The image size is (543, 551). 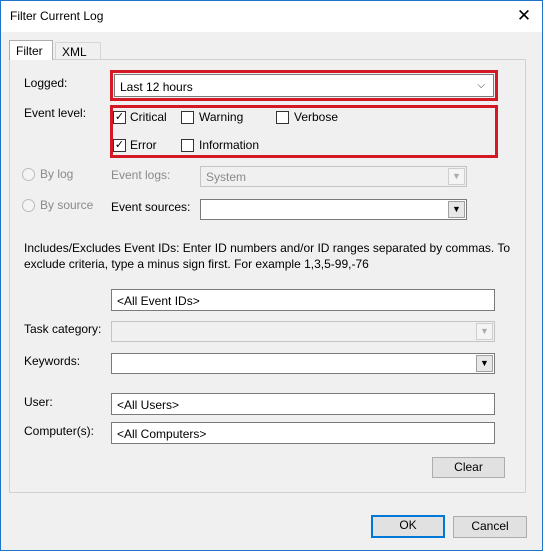 What do you see at coordinates (316, 117) in the screenshot?
I see `verbose-label: Verbose` at bounding box center [316, 117].